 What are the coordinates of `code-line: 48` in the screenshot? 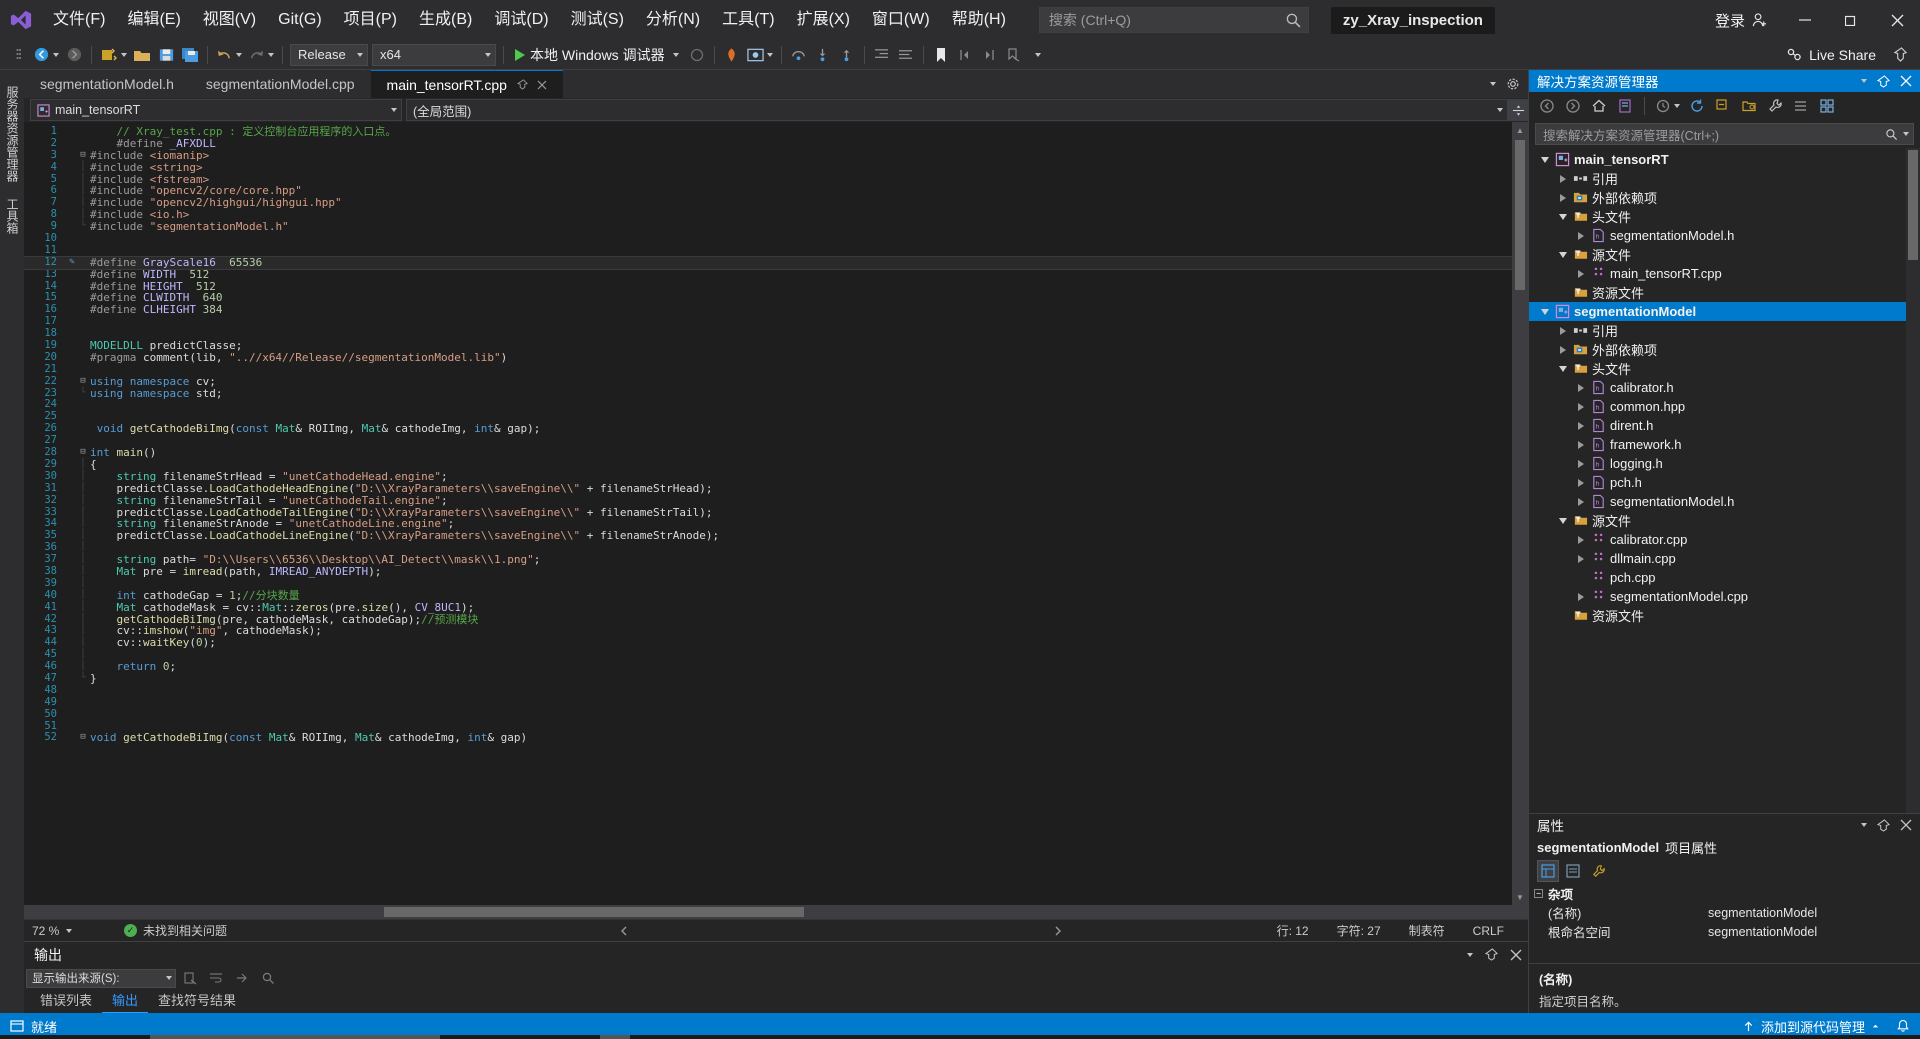 It's located at (768, 690).